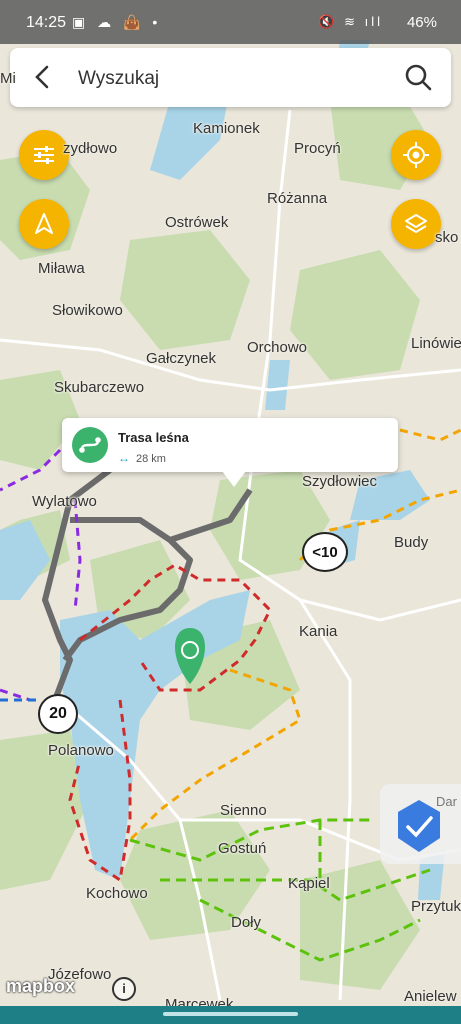  Describe the element at coordinates (124, 989) in the screenshot. I see `attribution-info-icon: i` at that location.